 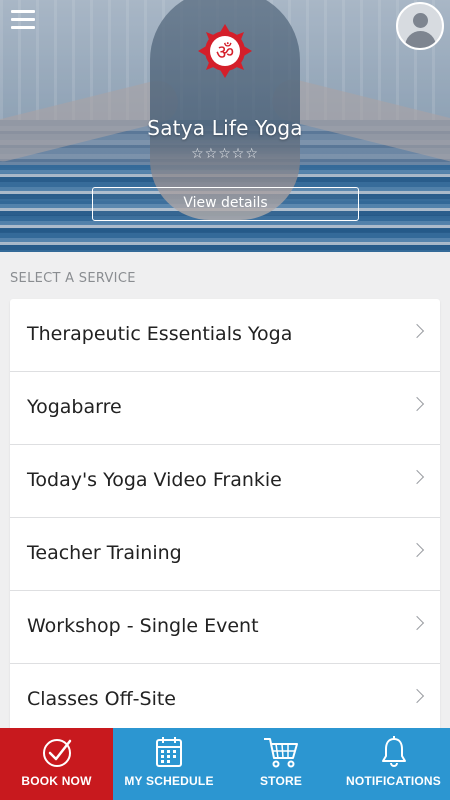 I want to click on svg-text: ॐ, so click(x=225, y=52).